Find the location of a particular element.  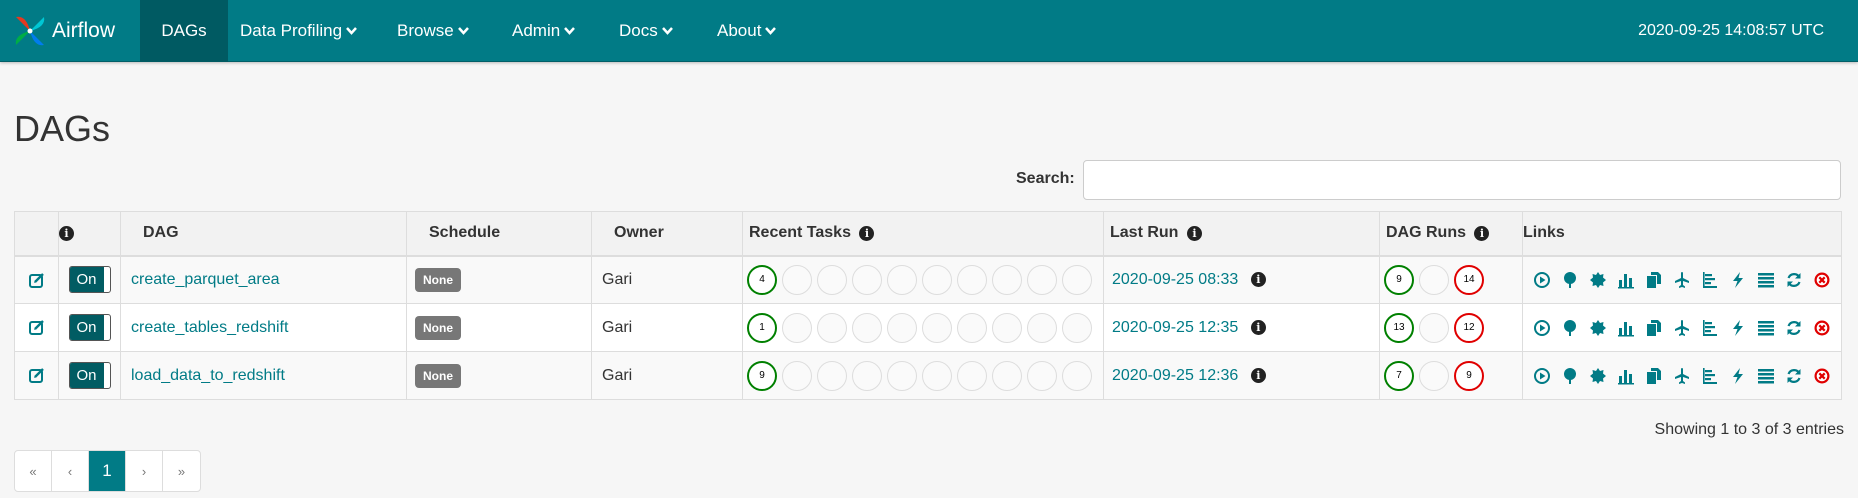

task-state-success: 1 is located at coordinates (762, 327).